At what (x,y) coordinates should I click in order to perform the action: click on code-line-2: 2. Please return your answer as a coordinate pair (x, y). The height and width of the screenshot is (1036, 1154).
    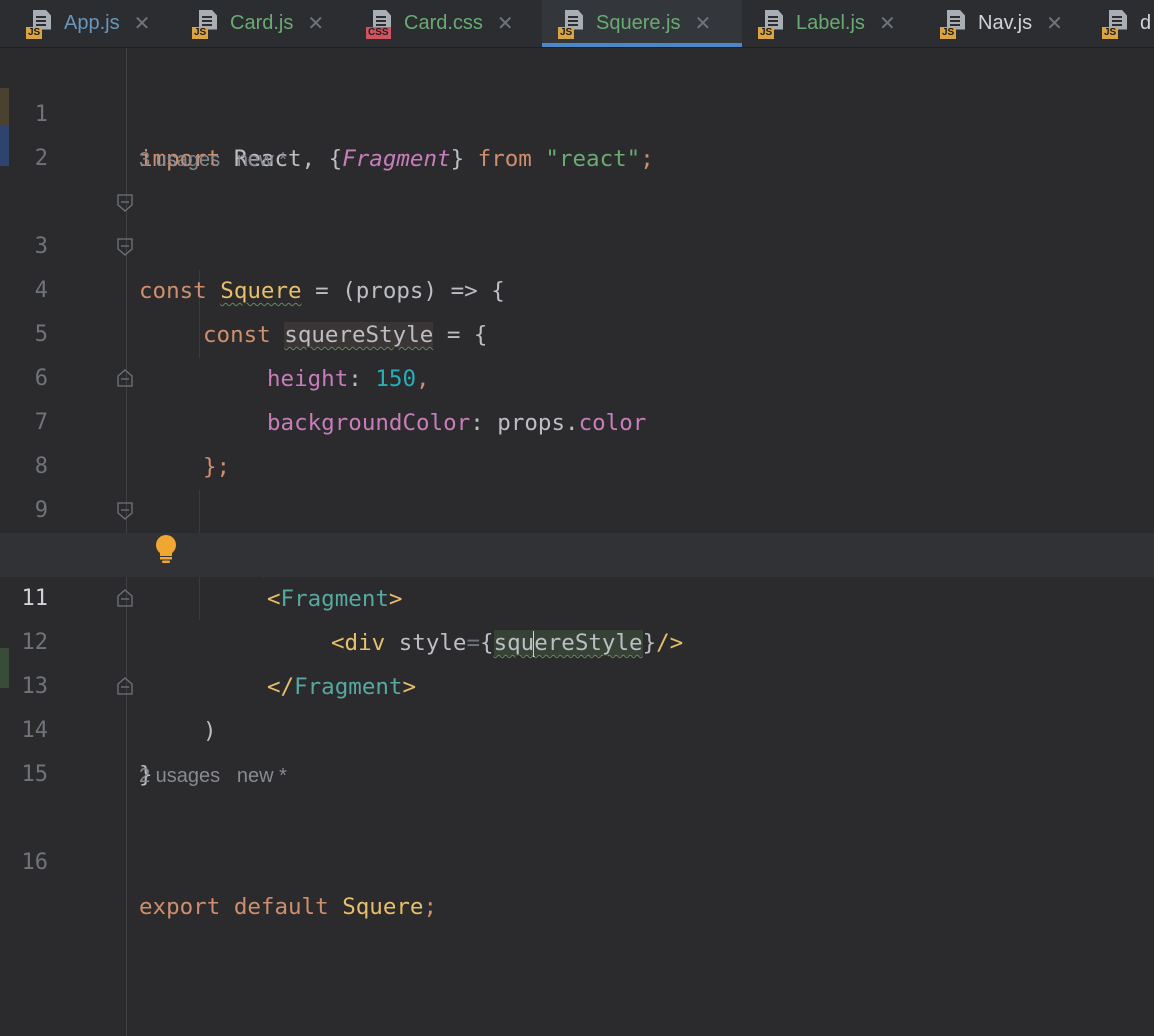
    Looking at the image, I should click on (577, 132).